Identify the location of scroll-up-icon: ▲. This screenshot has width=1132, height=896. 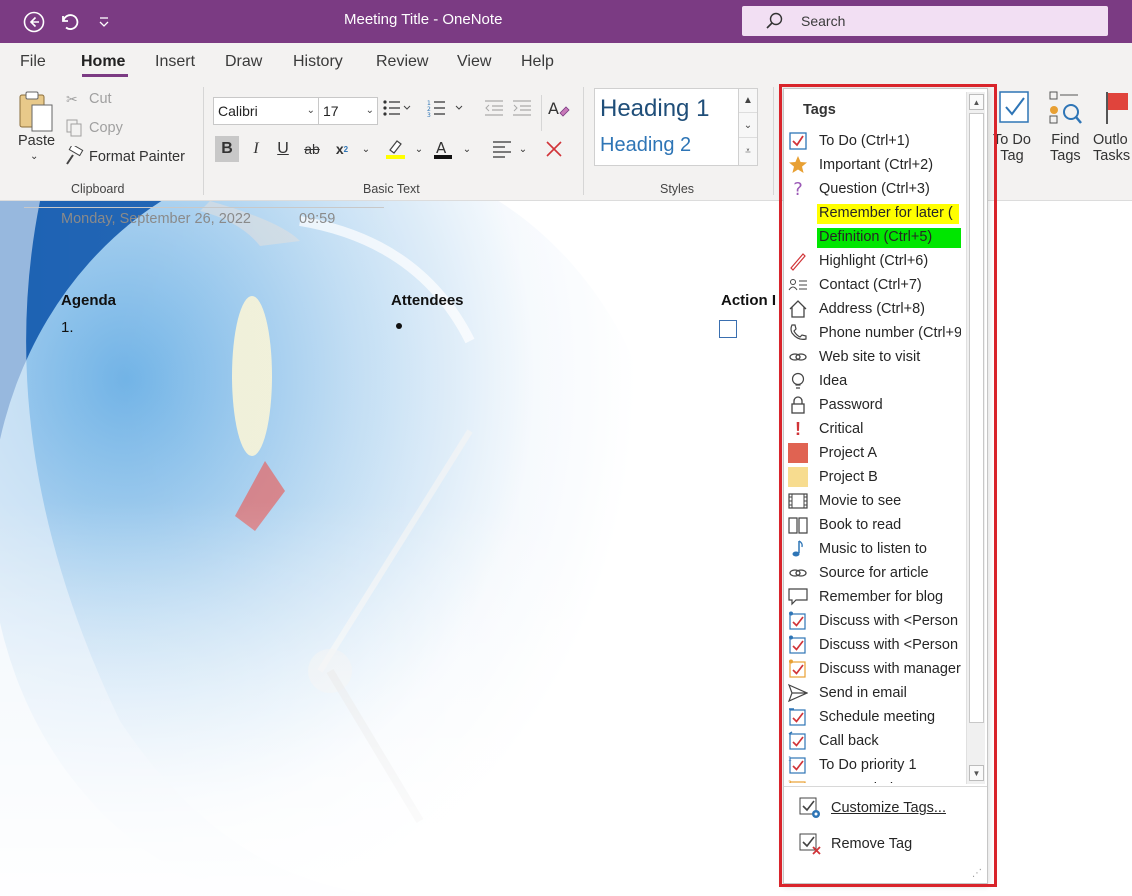
(976, 102).